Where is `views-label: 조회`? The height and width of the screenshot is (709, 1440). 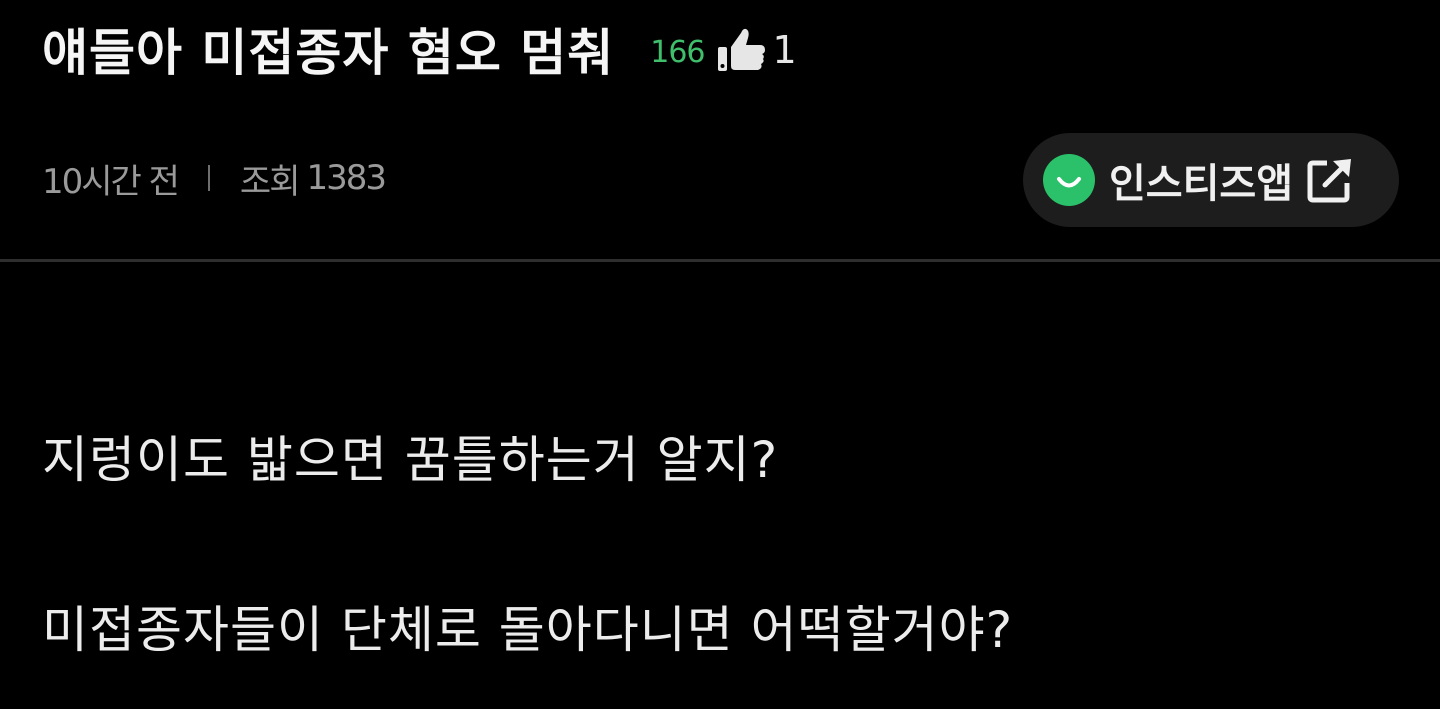 views-label: 조회 is located at coordinates (270, 181).